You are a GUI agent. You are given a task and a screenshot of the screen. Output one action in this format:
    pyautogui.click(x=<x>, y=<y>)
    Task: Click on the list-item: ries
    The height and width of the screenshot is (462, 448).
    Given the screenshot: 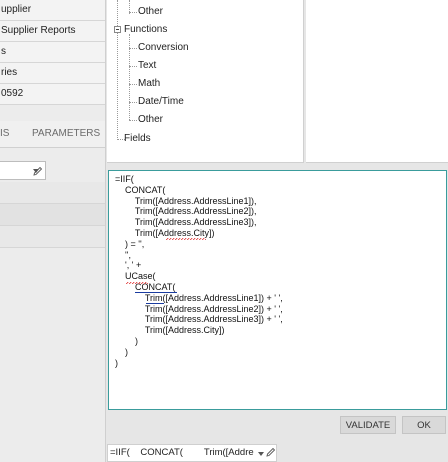 What is the action you would take?
    pyautogui.click(x=52, y=73)
    